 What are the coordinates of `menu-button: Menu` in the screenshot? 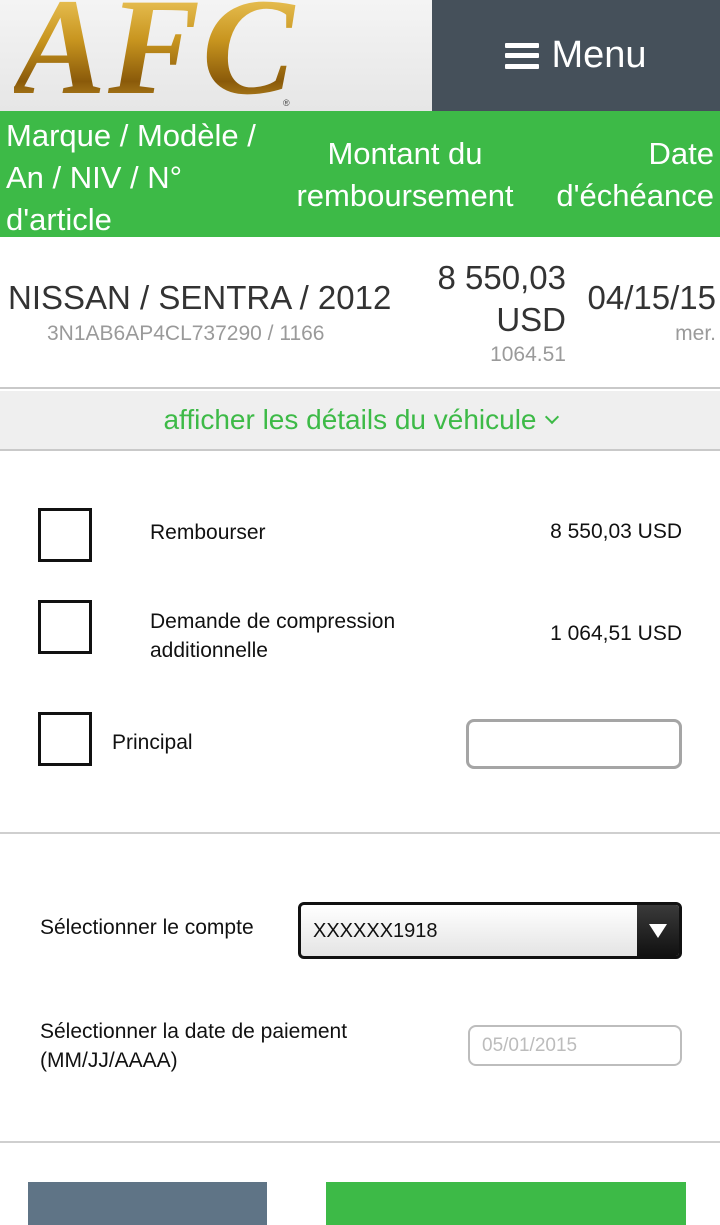 It's located at (576, 55).